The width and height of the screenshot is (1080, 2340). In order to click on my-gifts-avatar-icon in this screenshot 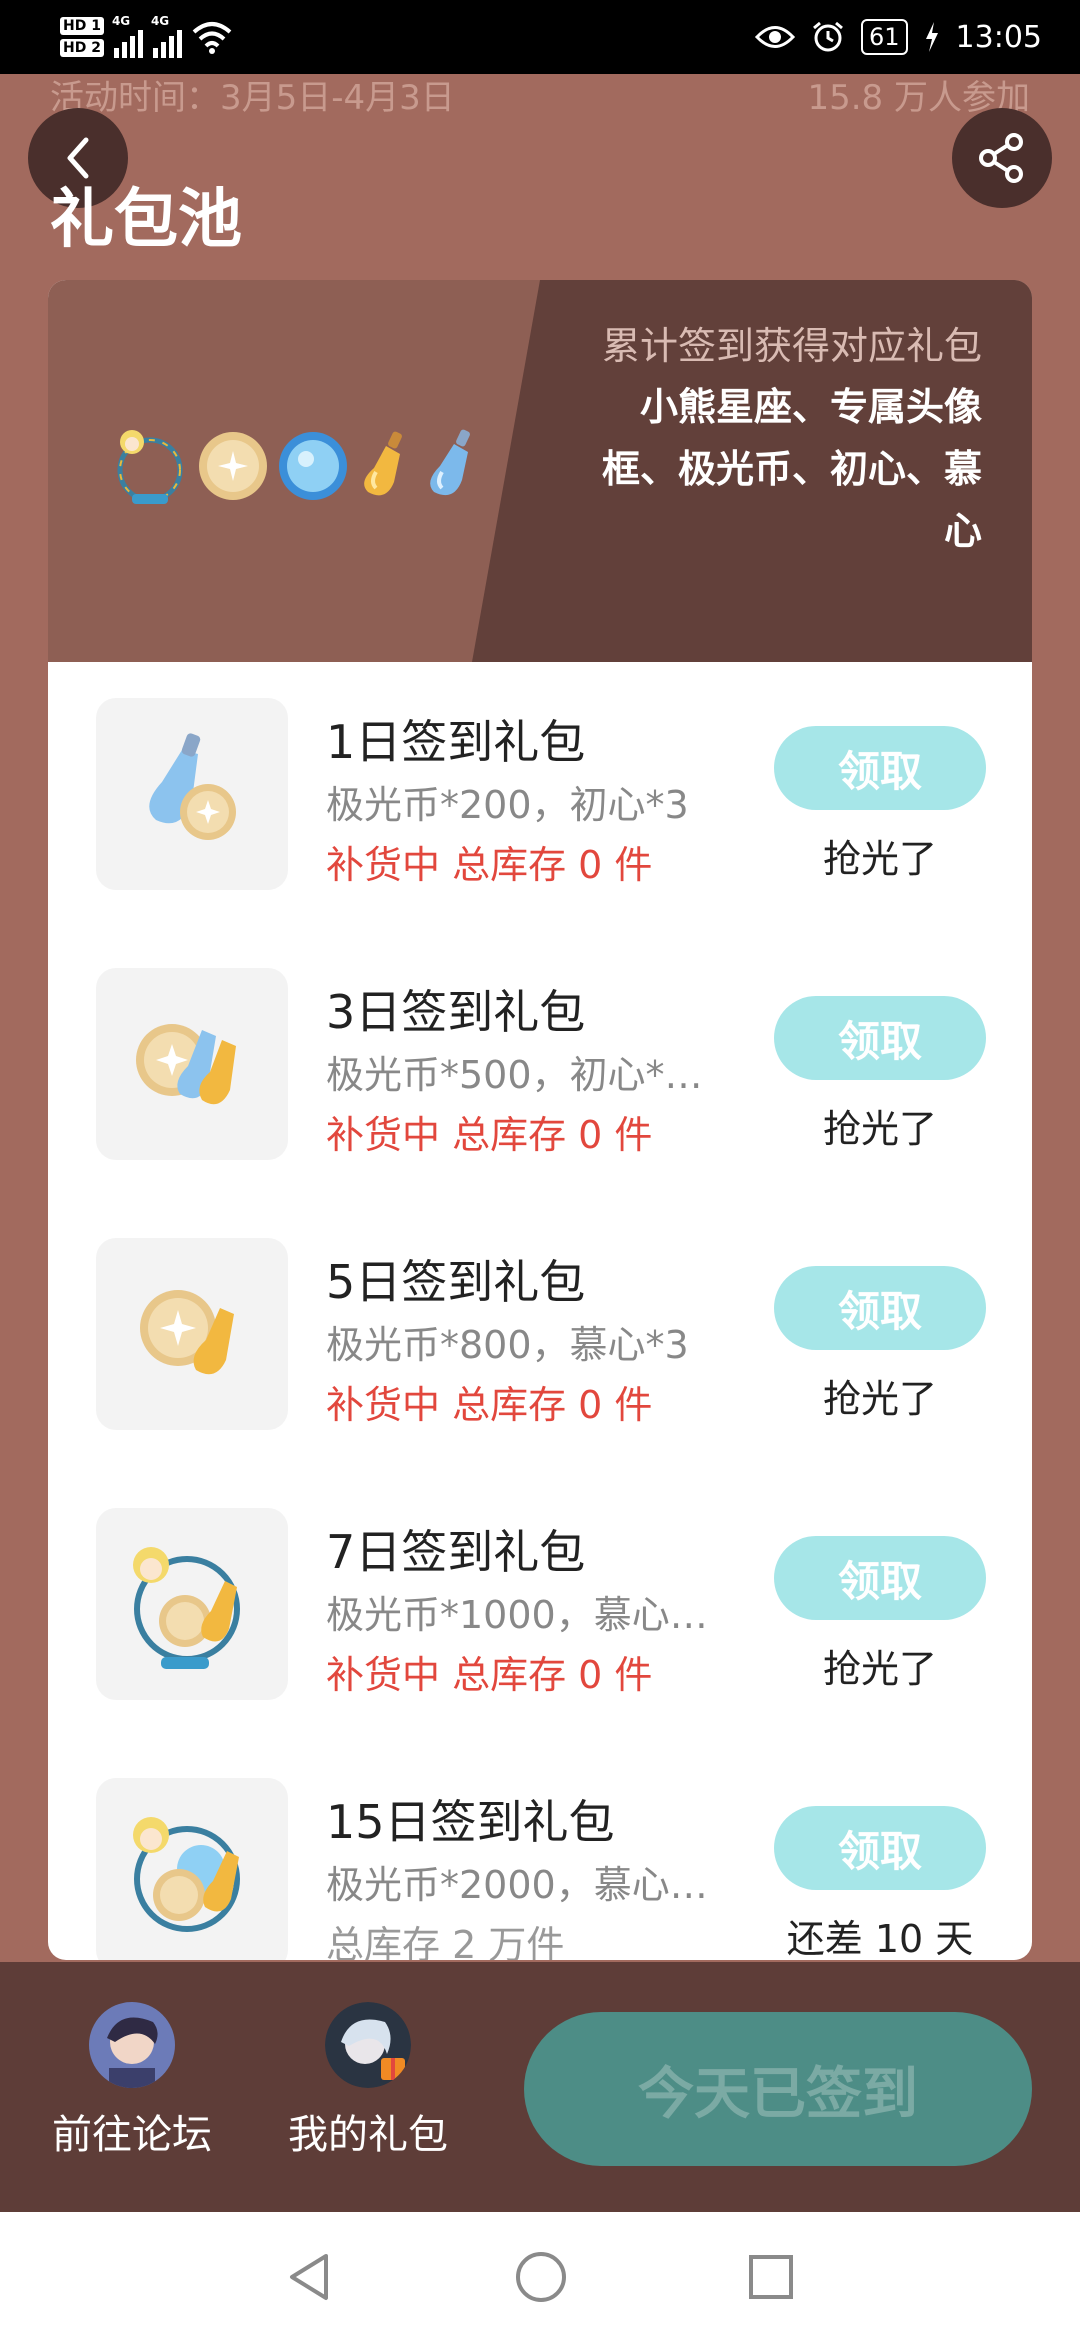, I will do `click(368, 2045)`.